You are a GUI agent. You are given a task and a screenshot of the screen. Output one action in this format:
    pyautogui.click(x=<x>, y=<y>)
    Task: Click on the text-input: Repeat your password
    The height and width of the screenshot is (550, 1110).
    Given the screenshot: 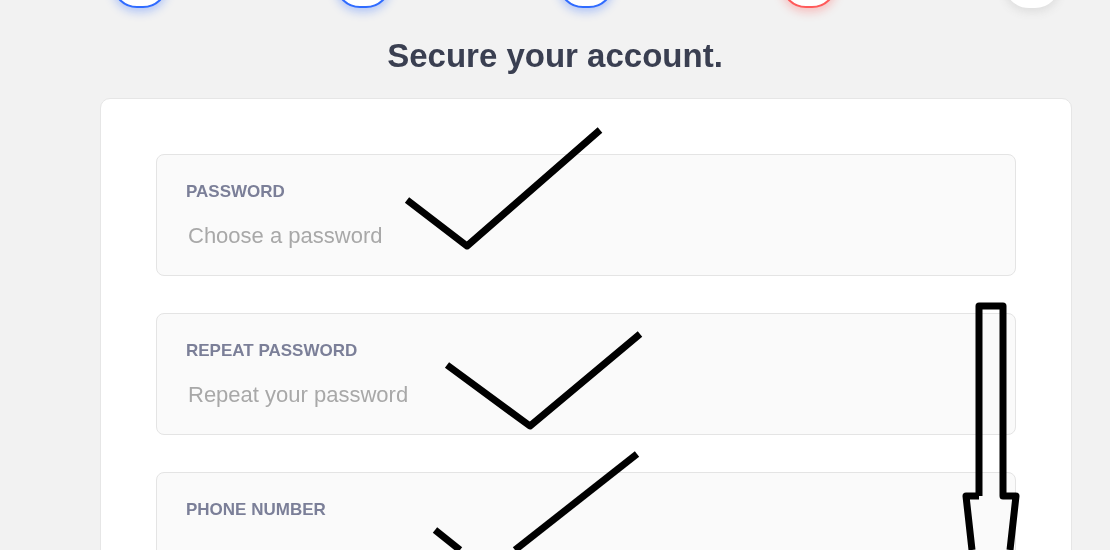 What is the action you would take?
    pyautogui.click(x=586, y=394)
    